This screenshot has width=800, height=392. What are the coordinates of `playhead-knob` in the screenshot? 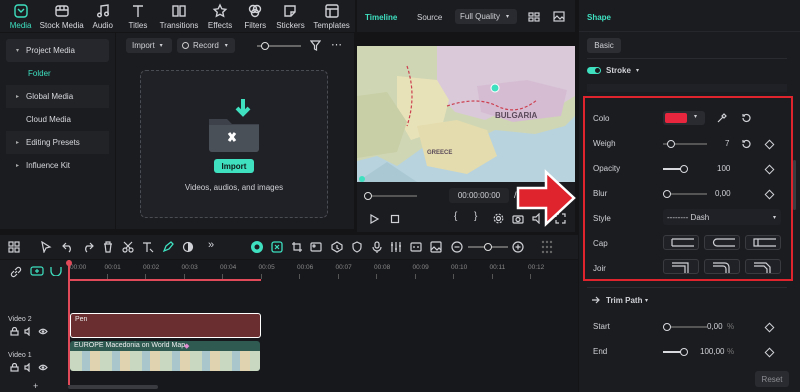 It's located at (368, 196).